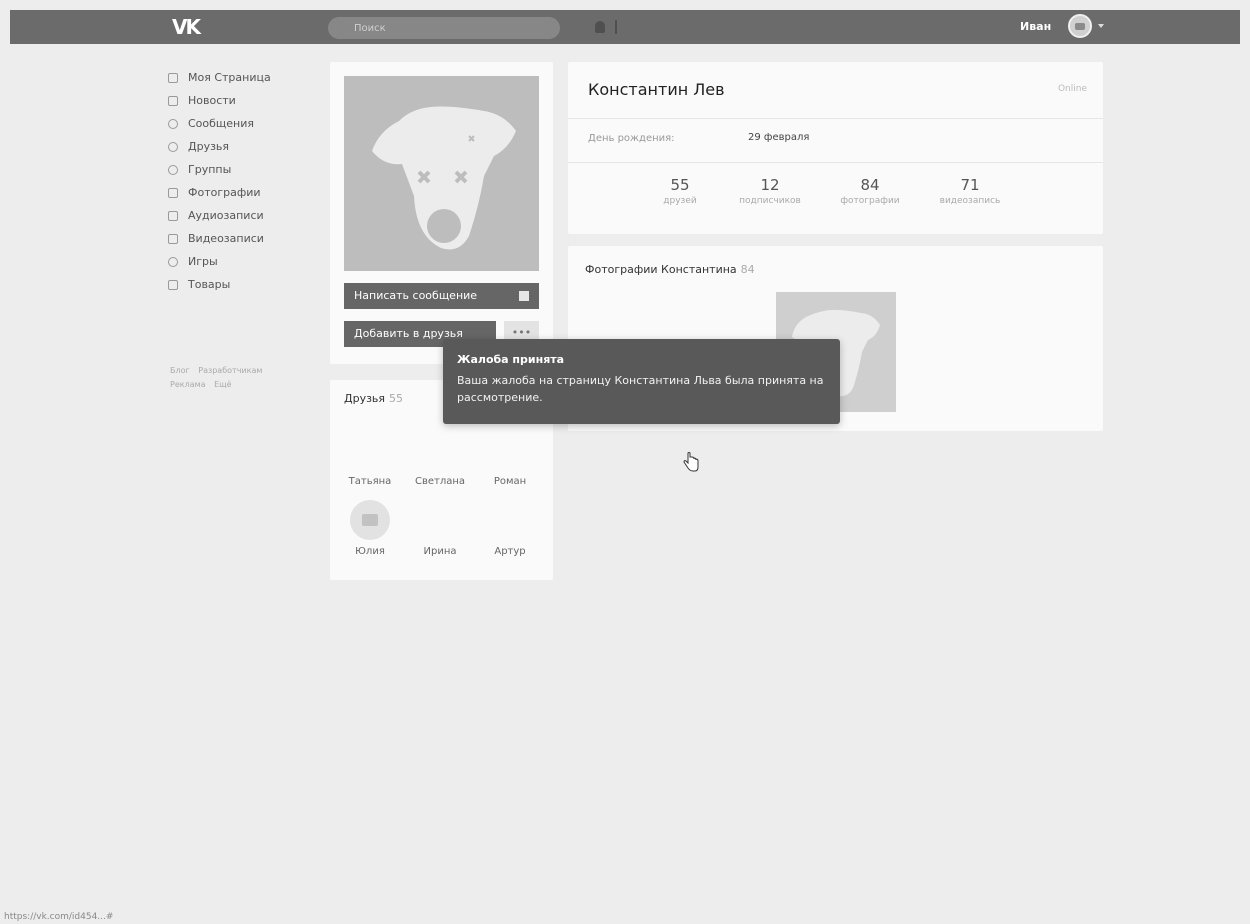  Describe the element at coordinates (59, 917) in the screenshot. I see `status-bar-url: https://vk.com/id454...#` at that location.